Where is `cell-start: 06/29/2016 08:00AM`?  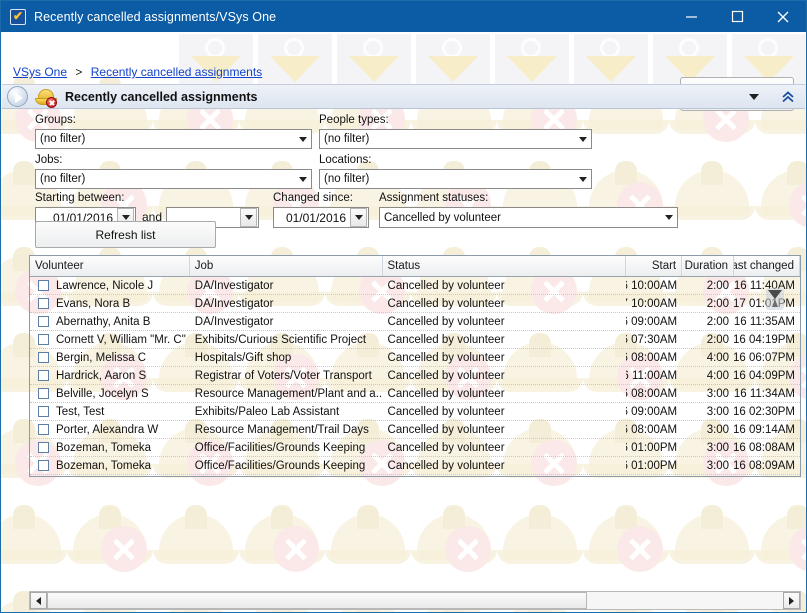 cell-start: 06/29/2016 08:00AM is located at coordinates (652, 429).